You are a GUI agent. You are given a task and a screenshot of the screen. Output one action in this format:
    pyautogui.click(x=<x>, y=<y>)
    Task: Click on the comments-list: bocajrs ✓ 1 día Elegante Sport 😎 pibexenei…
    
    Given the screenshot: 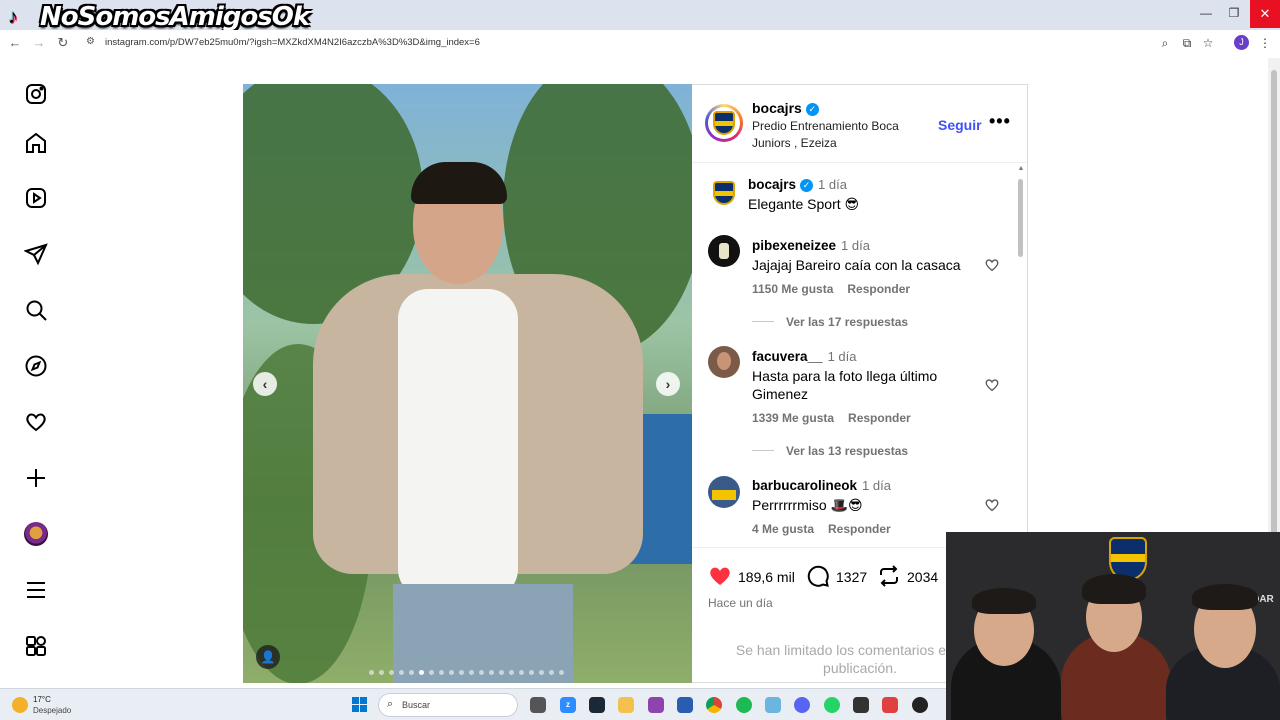 What is the action you would take?
    pyautogui.click(x=859, y=355)
    